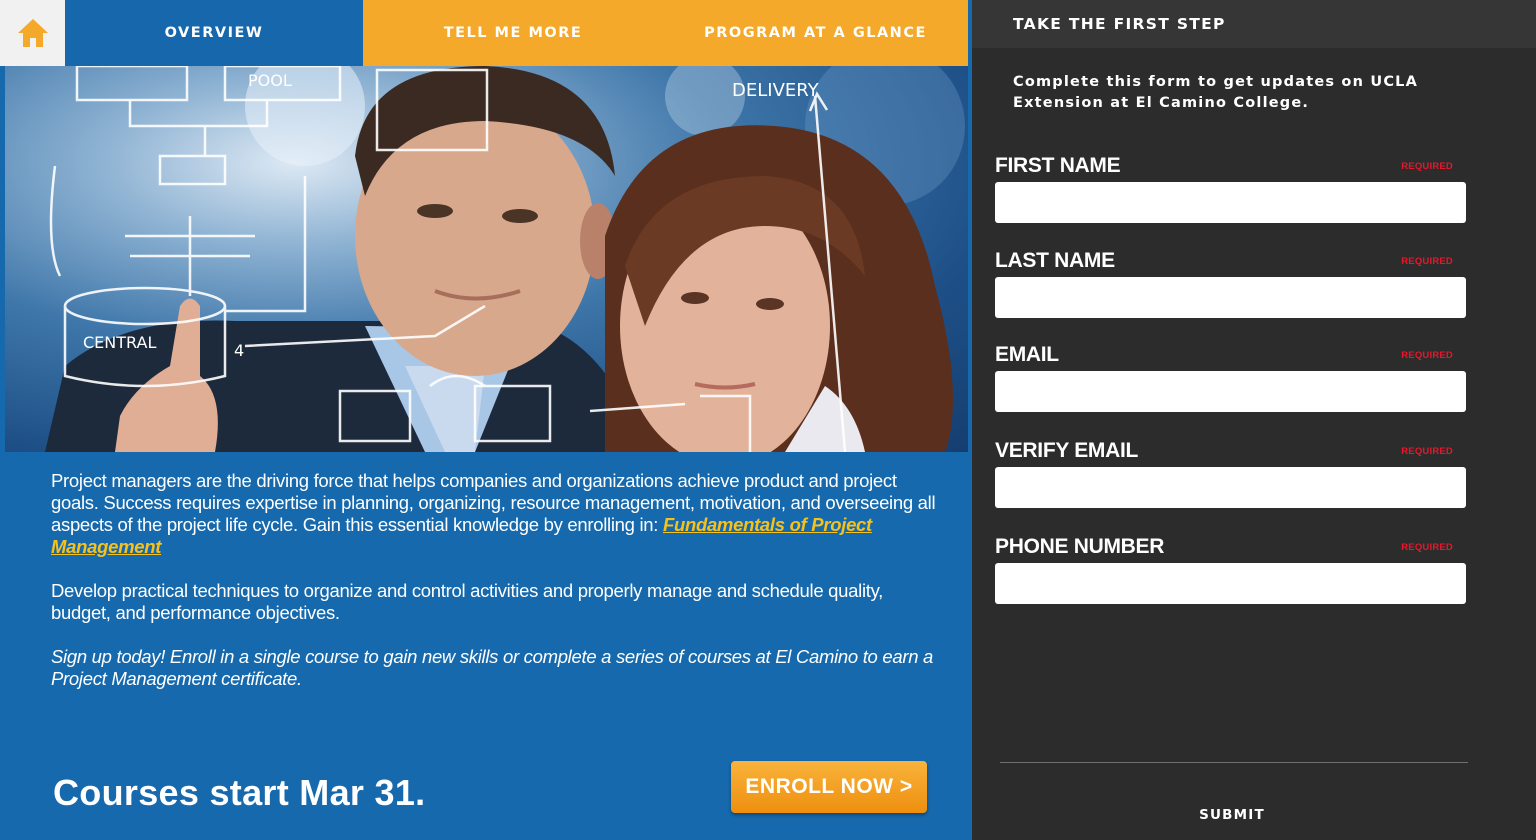  Describe the element at coordinates (1230, 297) in the screenshot. I see `last-name-input` at that location.